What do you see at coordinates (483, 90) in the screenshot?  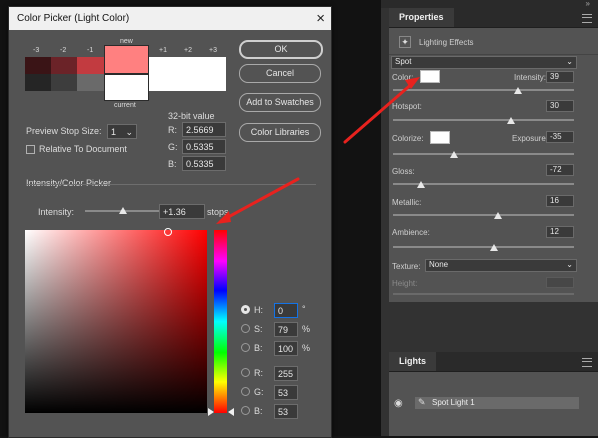 I see `intensity-slider` at bounding box center [483, 90].